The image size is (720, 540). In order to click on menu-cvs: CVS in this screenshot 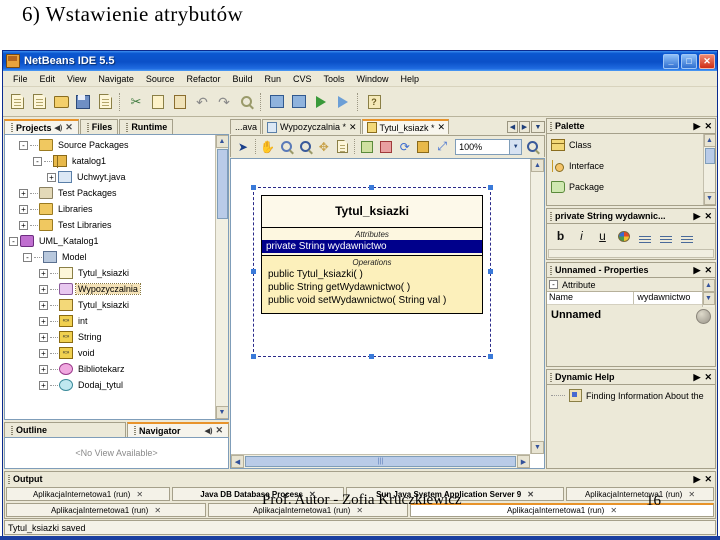, I will do `click(302, 79)`.